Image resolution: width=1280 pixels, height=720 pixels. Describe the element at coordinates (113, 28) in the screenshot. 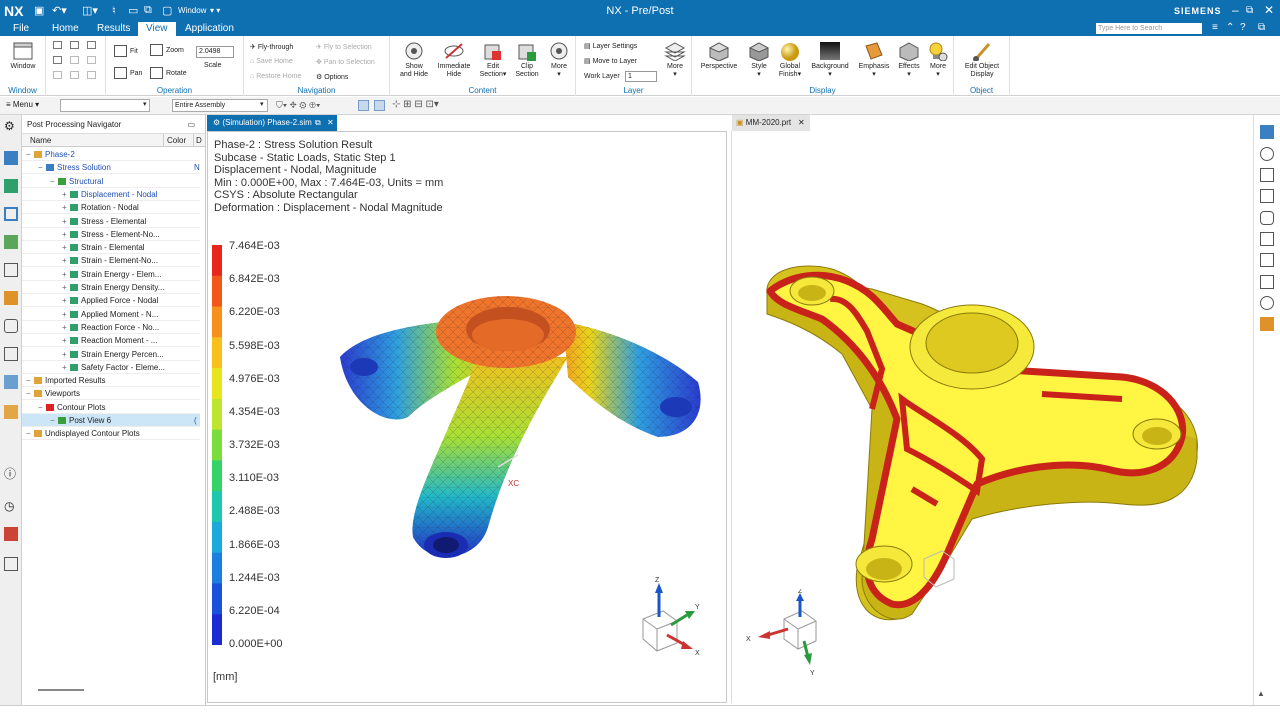

I see `menu-results: Results` at that location.